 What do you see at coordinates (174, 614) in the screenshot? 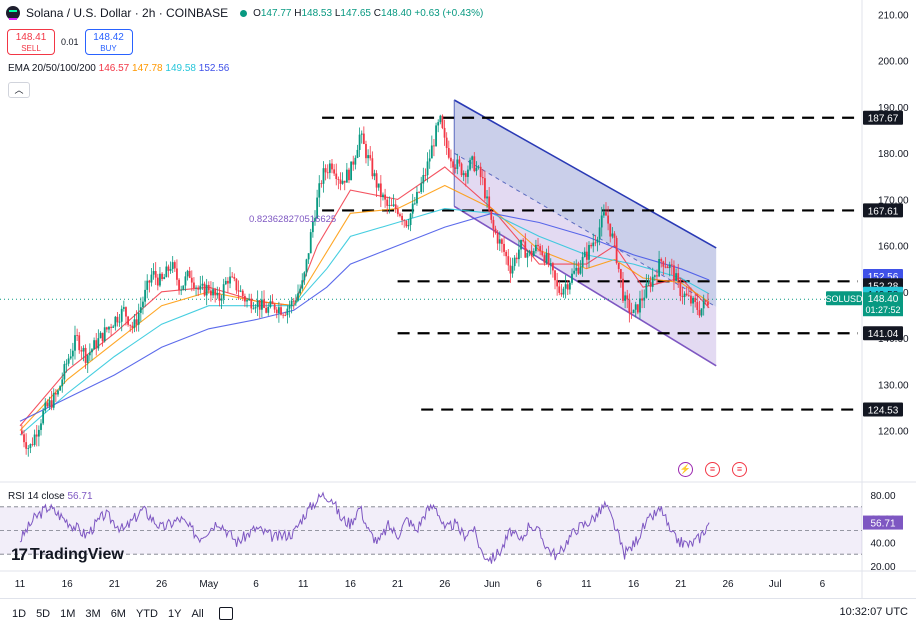
I see `timeframe-1y: 1Y` at bounding box center [174, 614].